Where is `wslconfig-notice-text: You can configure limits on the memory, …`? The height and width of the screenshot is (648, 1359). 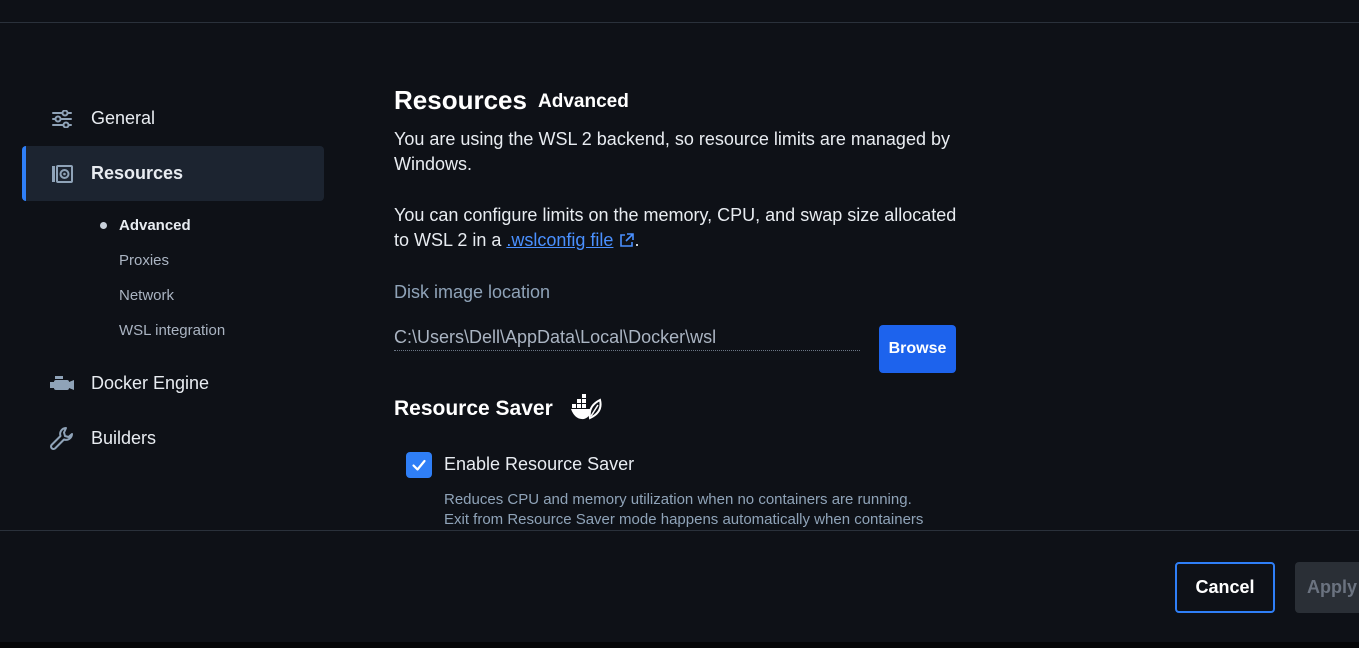
wslconfig-notice-text: You can configure limits on the memory, … is located at coordinates (675, 227).